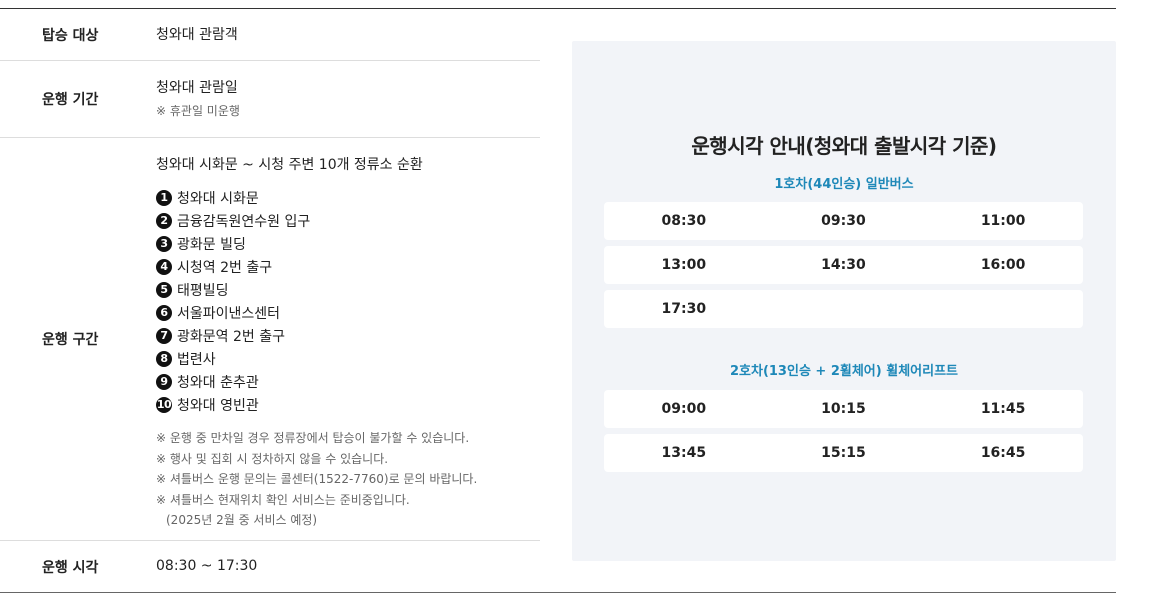  Describe the element at coordinates (70, 340) in the screenshot. I see `route-label: 운행 구간` at that location.